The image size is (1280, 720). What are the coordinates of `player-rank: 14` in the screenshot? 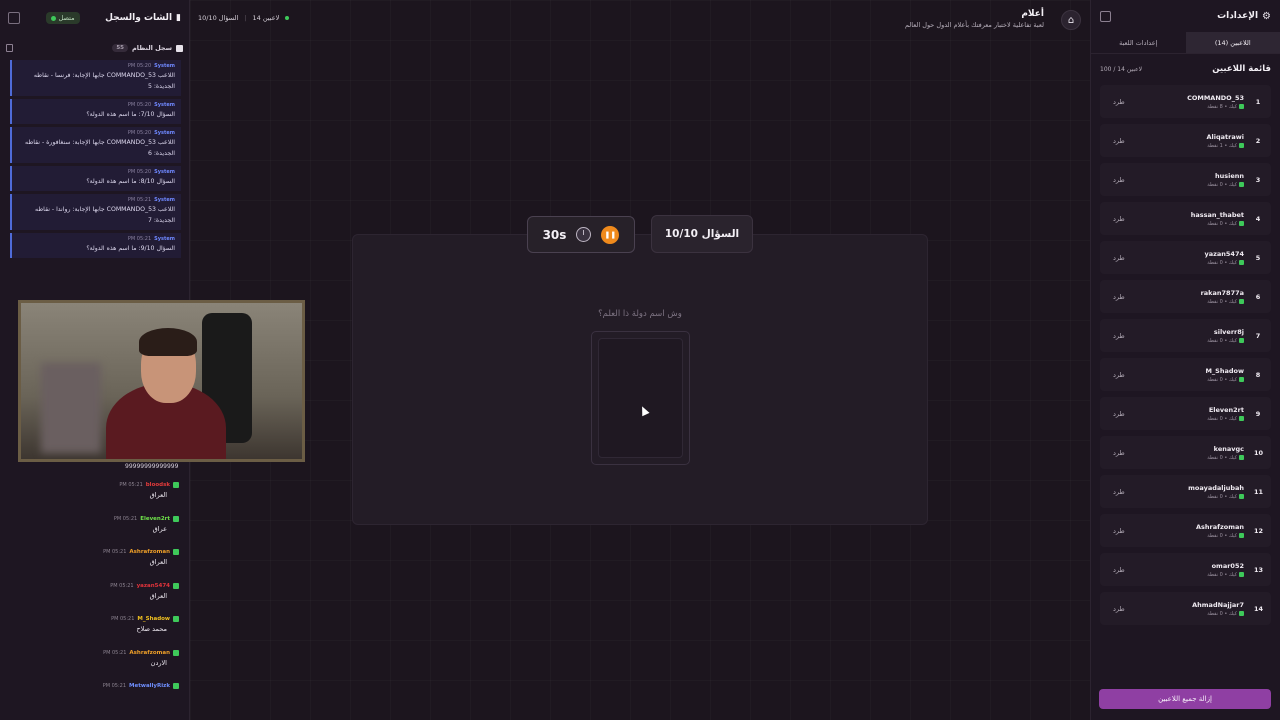 It's located at (1259, 608).